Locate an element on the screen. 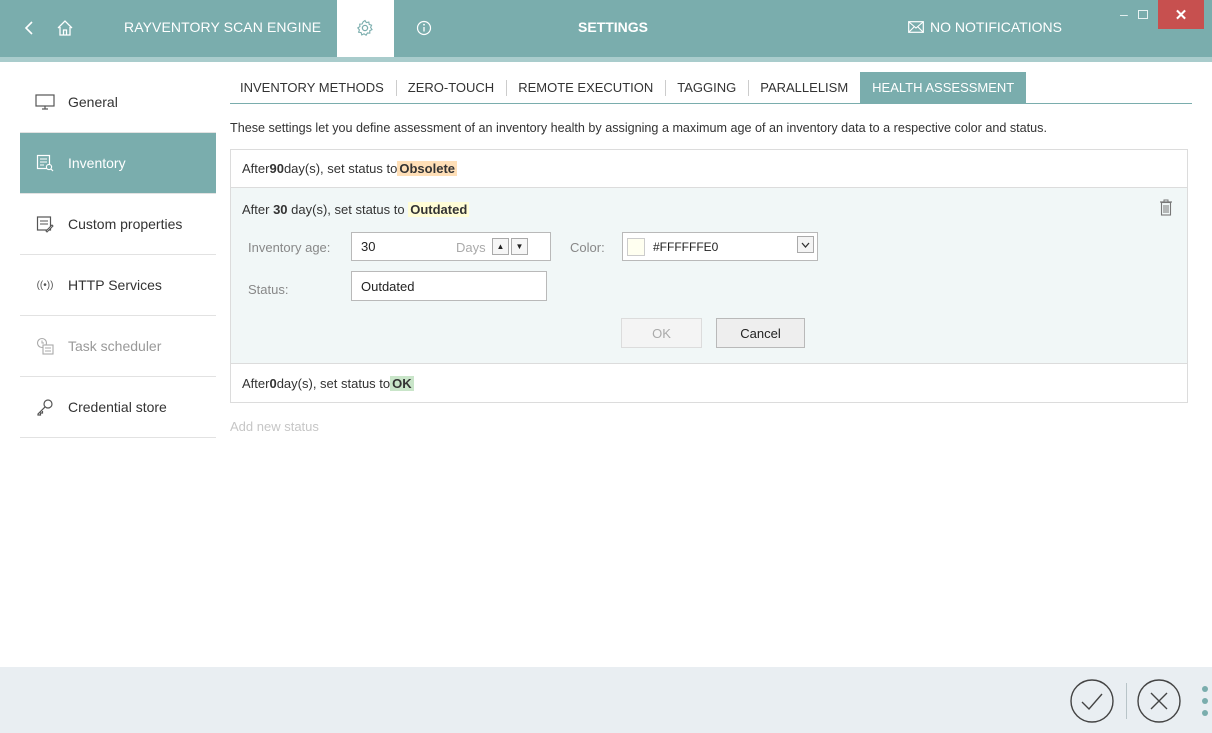 The height and width of the screenshot is (733, 1212). sidebar-item-label: Custom properties is located at coordinates (125, 224).